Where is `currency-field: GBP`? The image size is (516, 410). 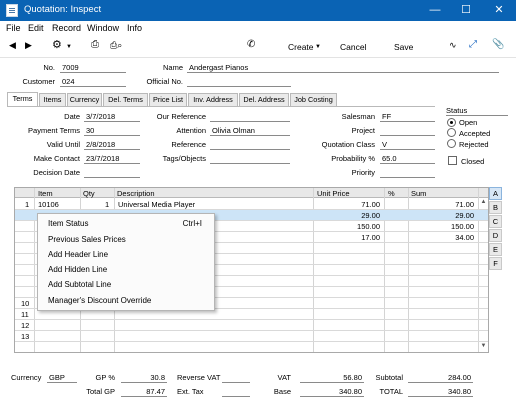 currency-field: GBP is located at coordinates (62, 378).